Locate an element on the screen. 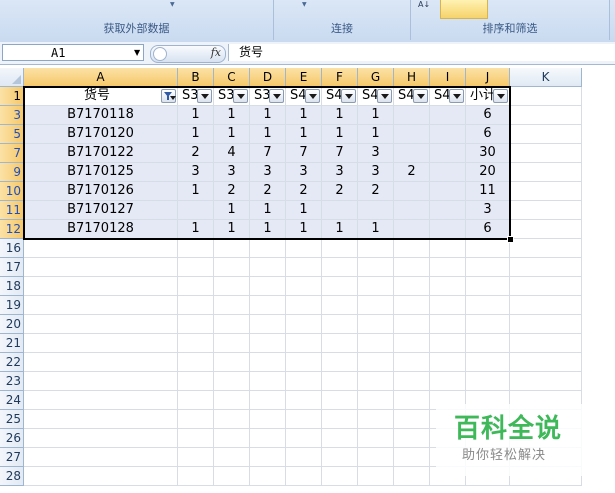 Image resolution: width=615 pixels, height=493 pixels. row-header-9: 9 is located at coordinates (12, 172).